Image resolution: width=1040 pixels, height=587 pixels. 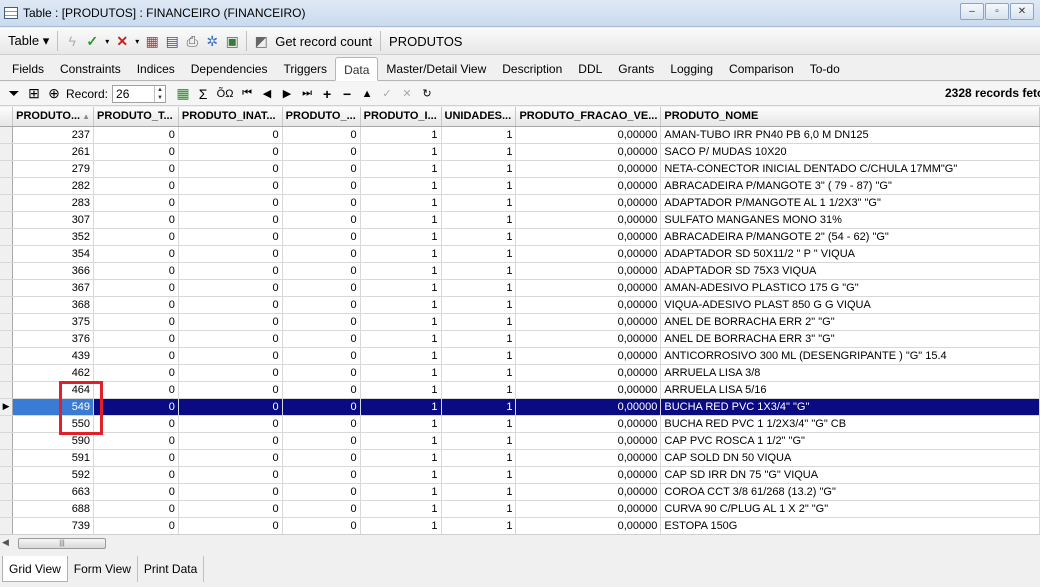 What do you see at coordinates (90, 69) in the screenshot?
I see `tab-constraints: Constraints` at bounding box center [90, 69].